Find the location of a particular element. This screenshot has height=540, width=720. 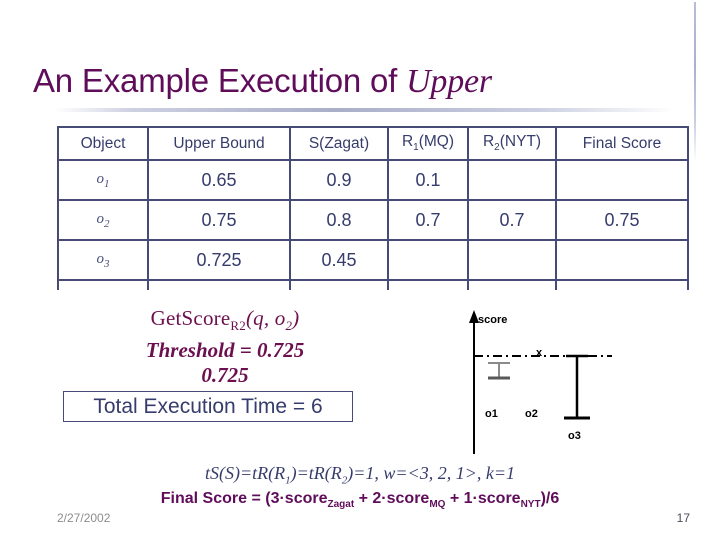

cell-upper-bound: 0.75 is located at coordinates (219, 220).